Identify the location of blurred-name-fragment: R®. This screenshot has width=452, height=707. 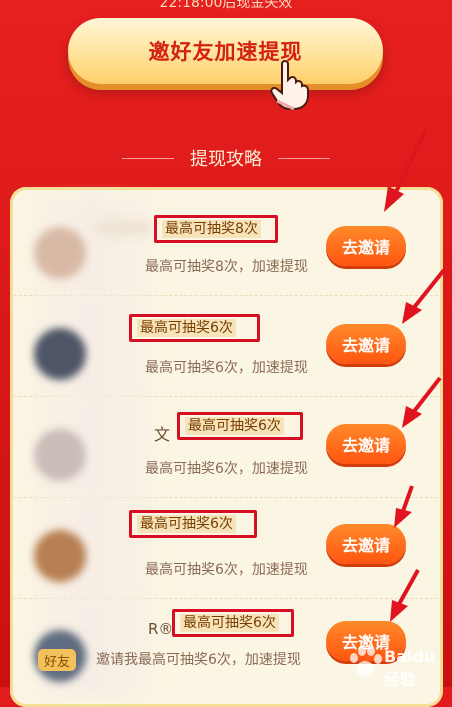
(161, 629).